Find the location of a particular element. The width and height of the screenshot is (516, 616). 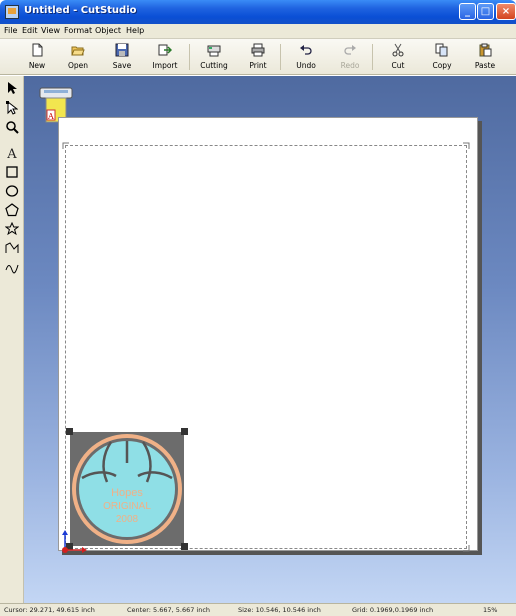

menu-file: File is located at coordinates (10, 30).